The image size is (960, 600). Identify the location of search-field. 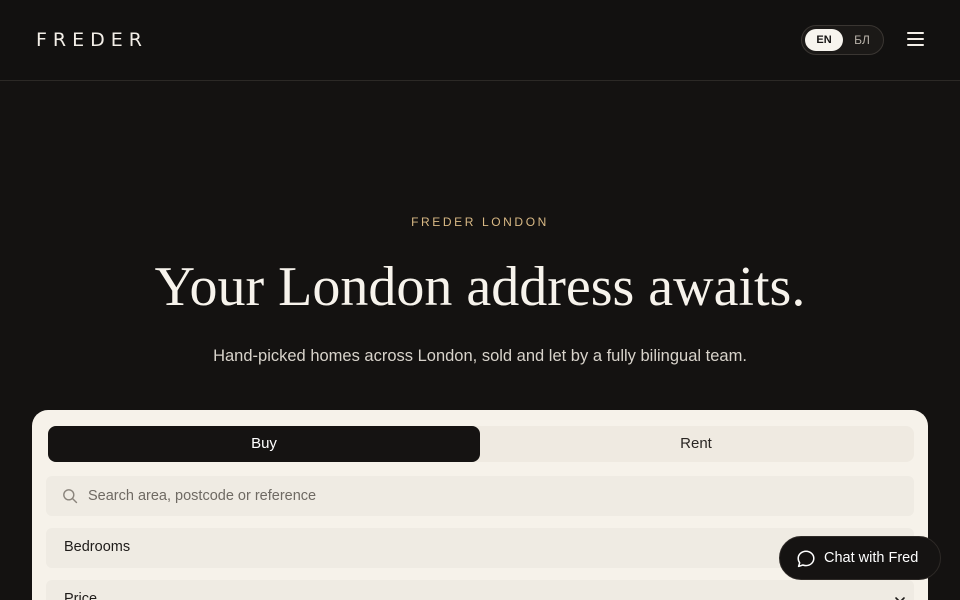
(480, 496).